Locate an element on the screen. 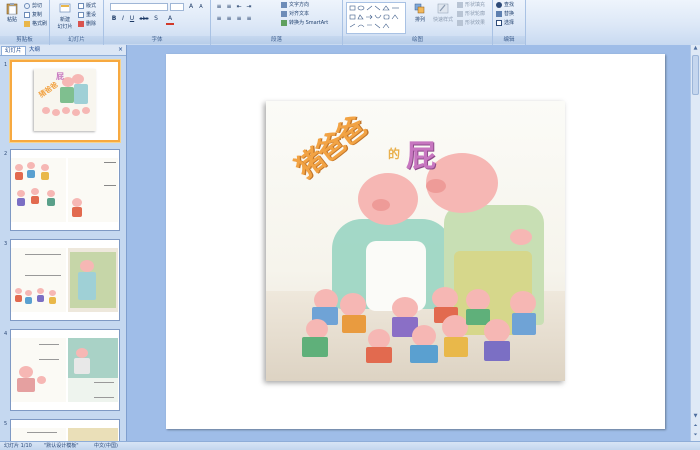  select-button: 选择 is located at coordinates (505, 23).